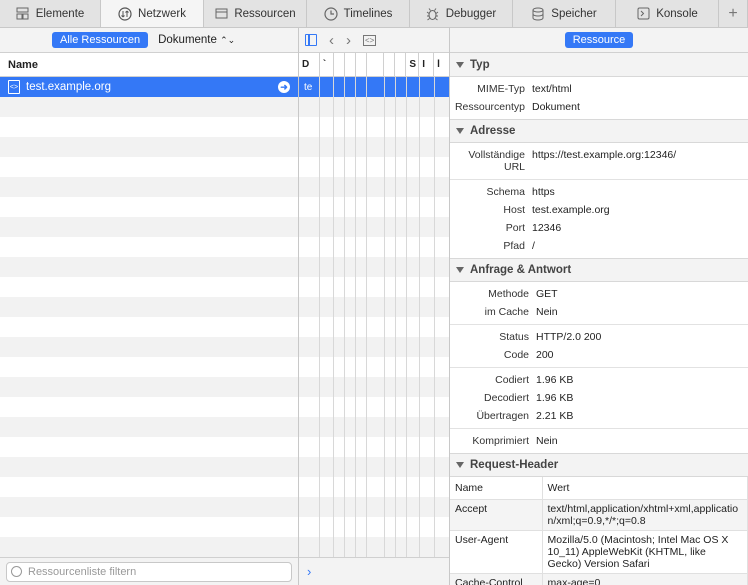  I want to click on tab-label: Konsole, so click(677, 13).